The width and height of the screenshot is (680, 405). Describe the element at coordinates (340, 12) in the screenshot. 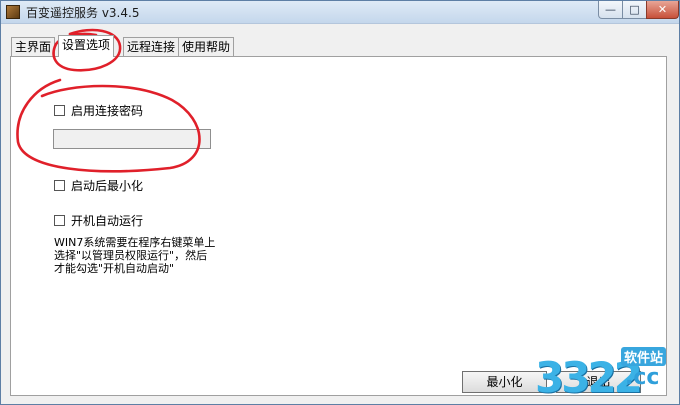

I see `title-bar: 百变遥控服务 v3.4.5 — □ ✕` at that location.